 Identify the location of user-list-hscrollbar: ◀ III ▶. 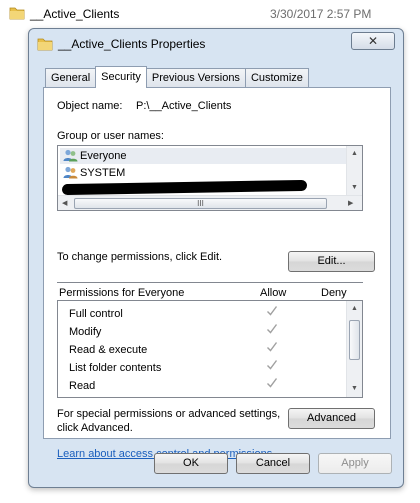
(210, 202).